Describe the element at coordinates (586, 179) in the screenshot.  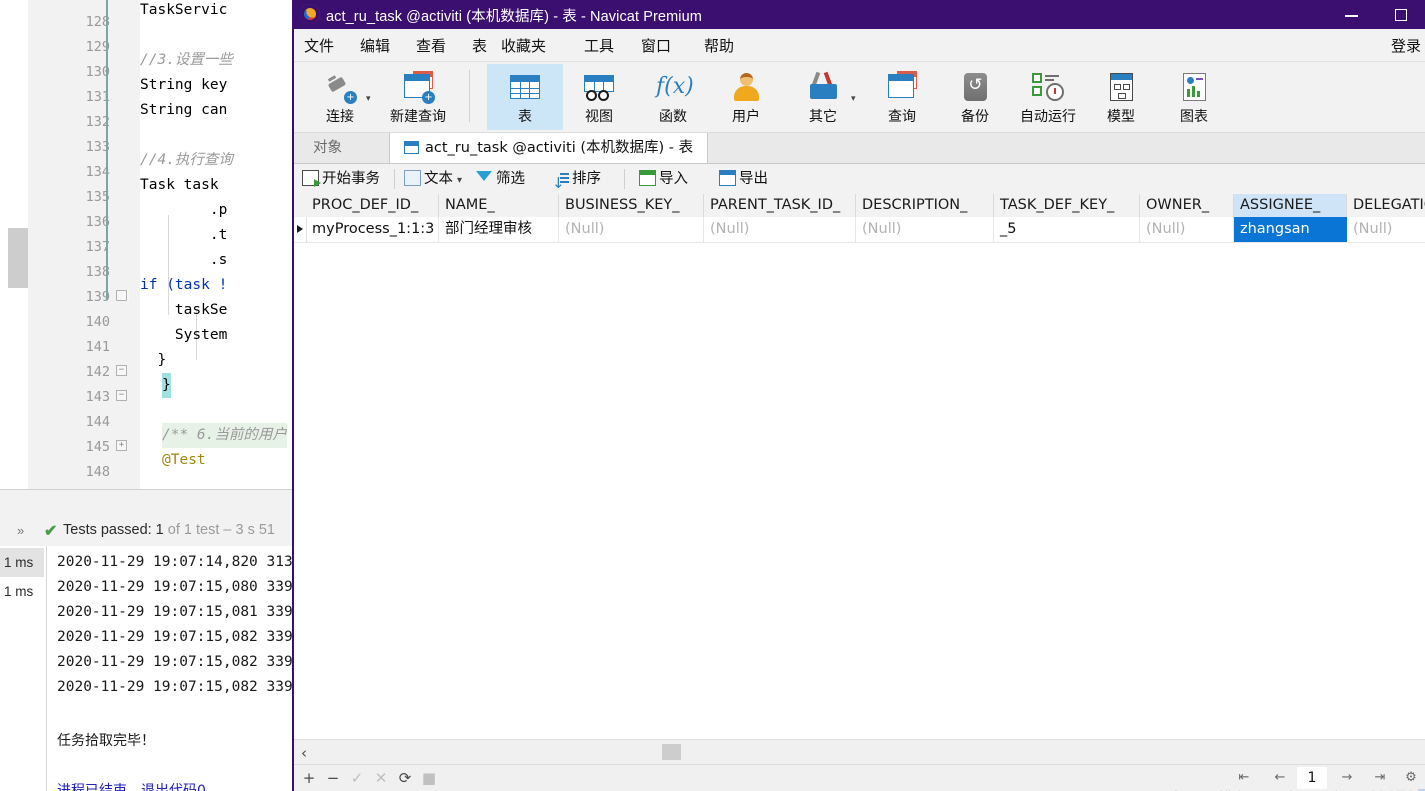
I see `sort-label: 排序` at that location.